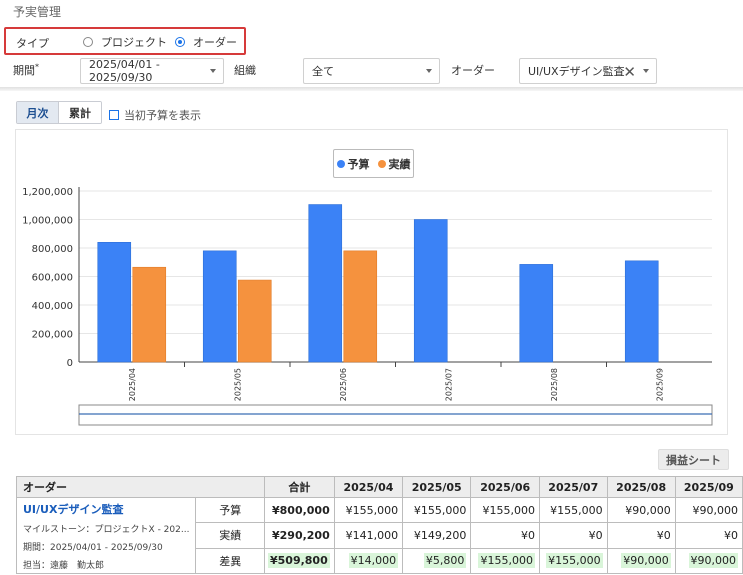 The height and width of the screenshot is (575, 743). Describe the element at coordinates (299, 487) in the screenshot. I see `header-total: 合計` at that location.